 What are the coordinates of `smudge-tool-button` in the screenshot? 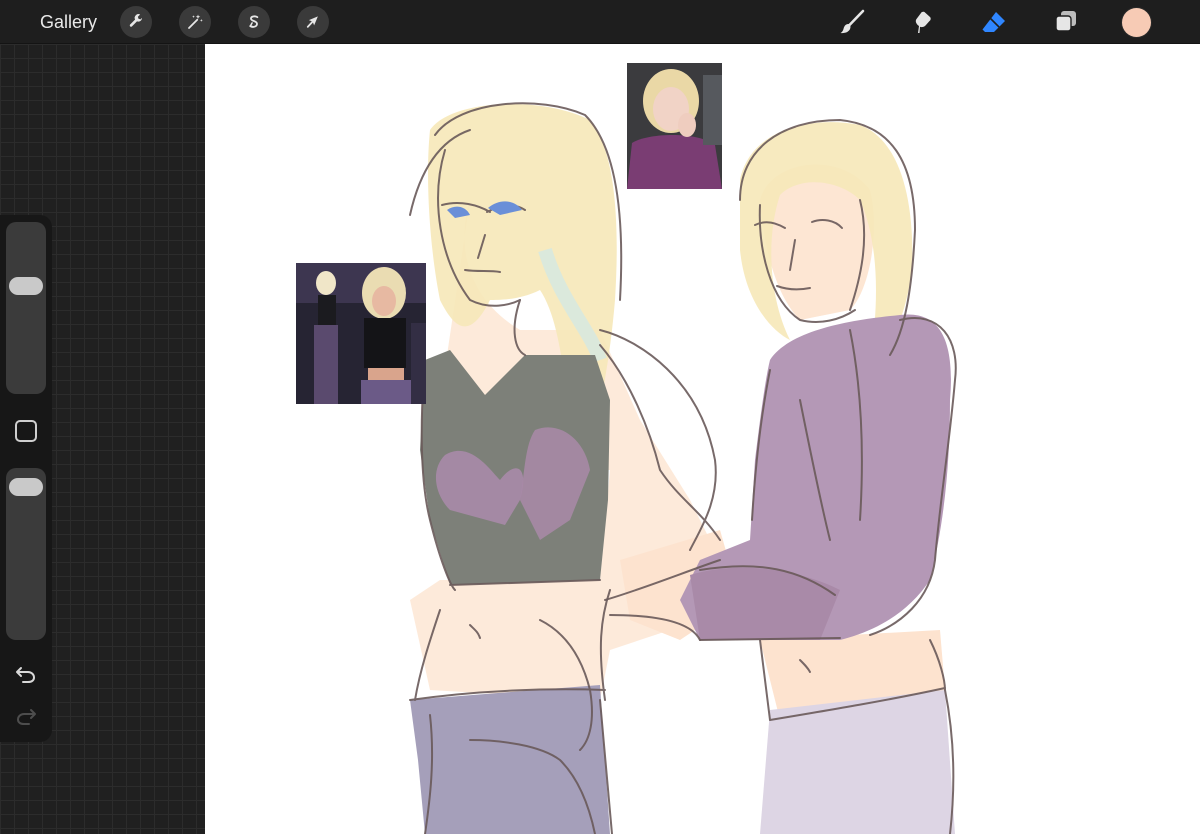 It's located at (922, 22).